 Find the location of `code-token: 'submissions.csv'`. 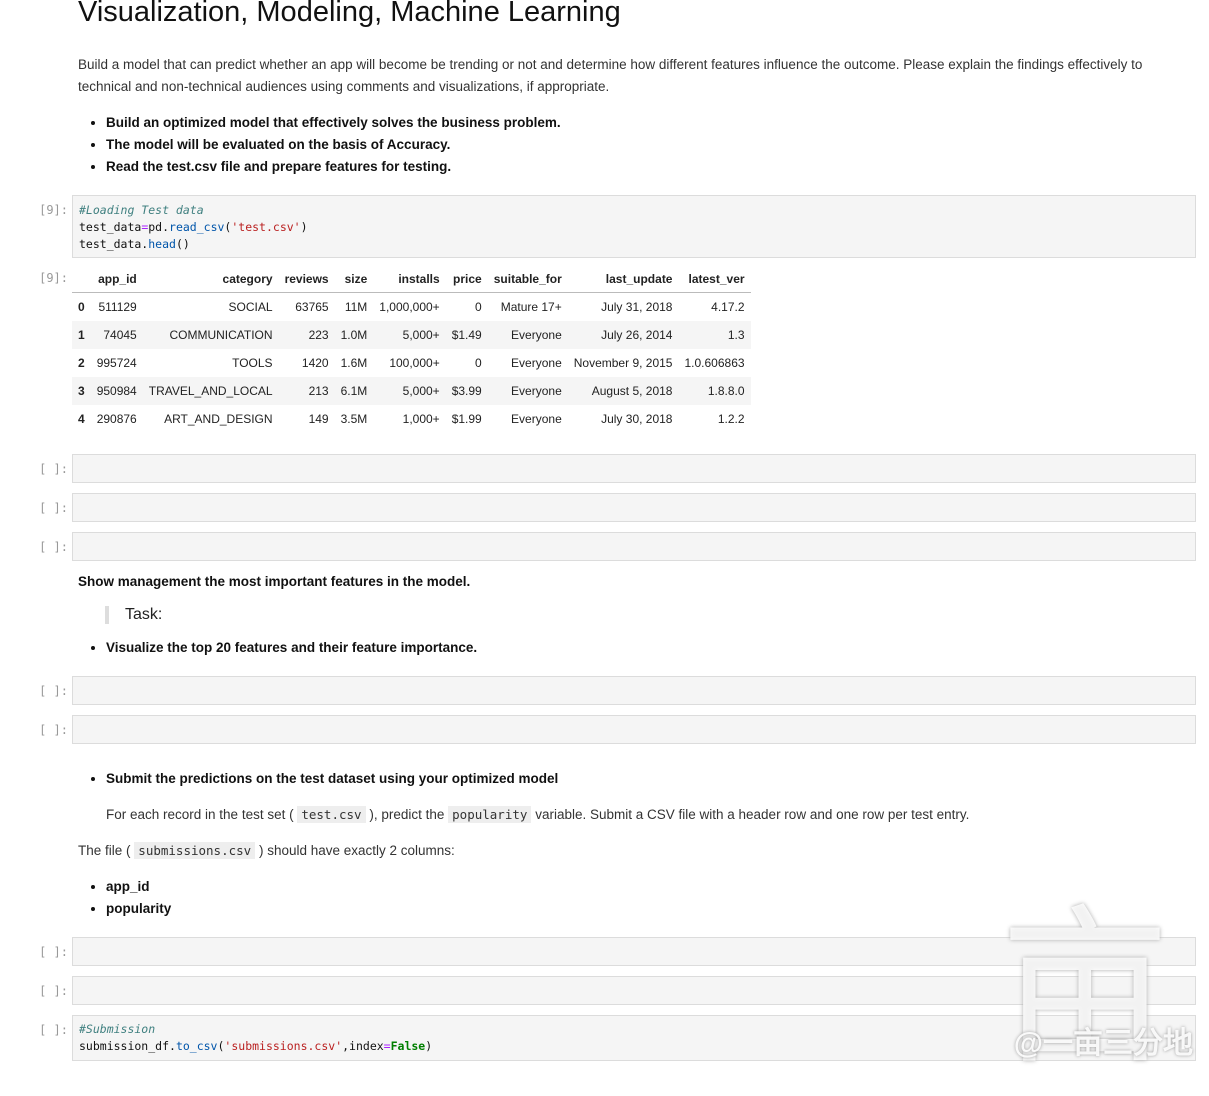

code-token: 'submissions.csv' is located at coordinates (283, 1046).